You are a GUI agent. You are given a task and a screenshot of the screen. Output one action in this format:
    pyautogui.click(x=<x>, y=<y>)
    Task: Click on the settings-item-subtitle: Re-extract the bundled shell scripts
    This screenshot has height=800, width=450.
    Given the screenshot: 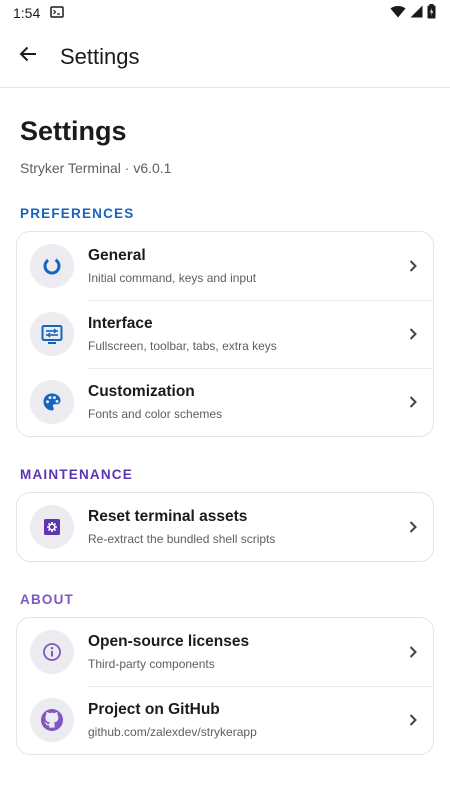 What is the action you would take?
    pyautogui.click(x=182, y=539)
    